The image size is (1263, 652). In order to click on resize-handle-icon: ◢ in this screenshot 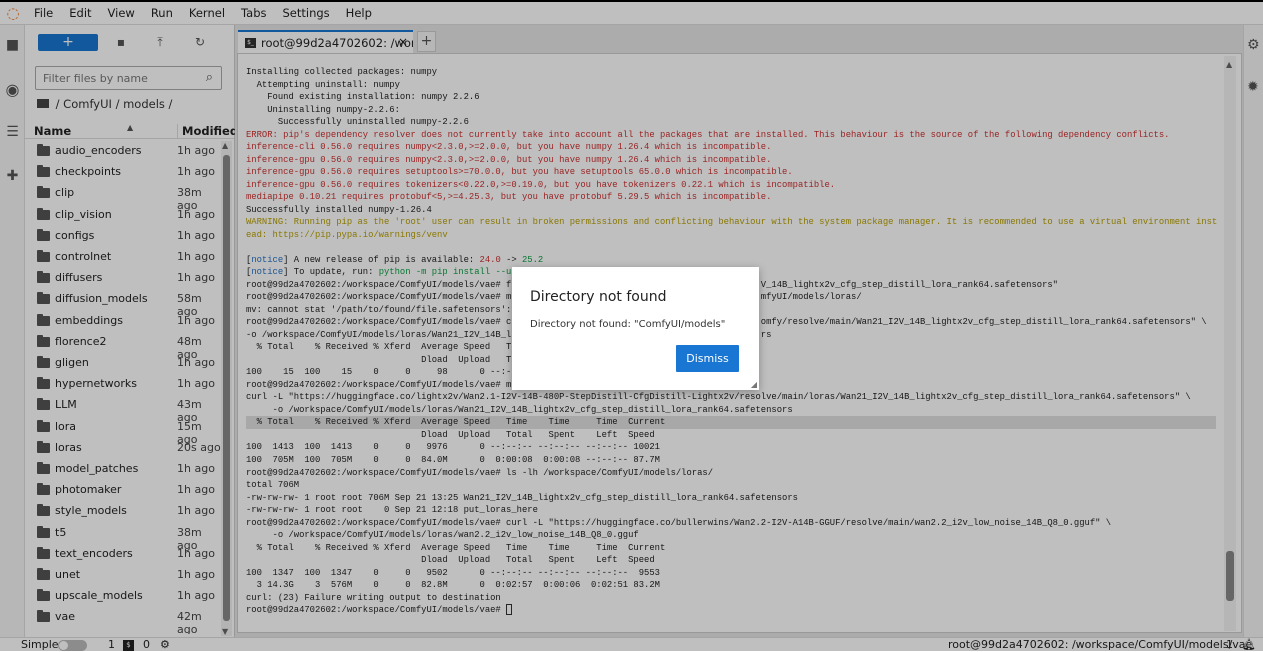, I will do `click(754, 384)`.